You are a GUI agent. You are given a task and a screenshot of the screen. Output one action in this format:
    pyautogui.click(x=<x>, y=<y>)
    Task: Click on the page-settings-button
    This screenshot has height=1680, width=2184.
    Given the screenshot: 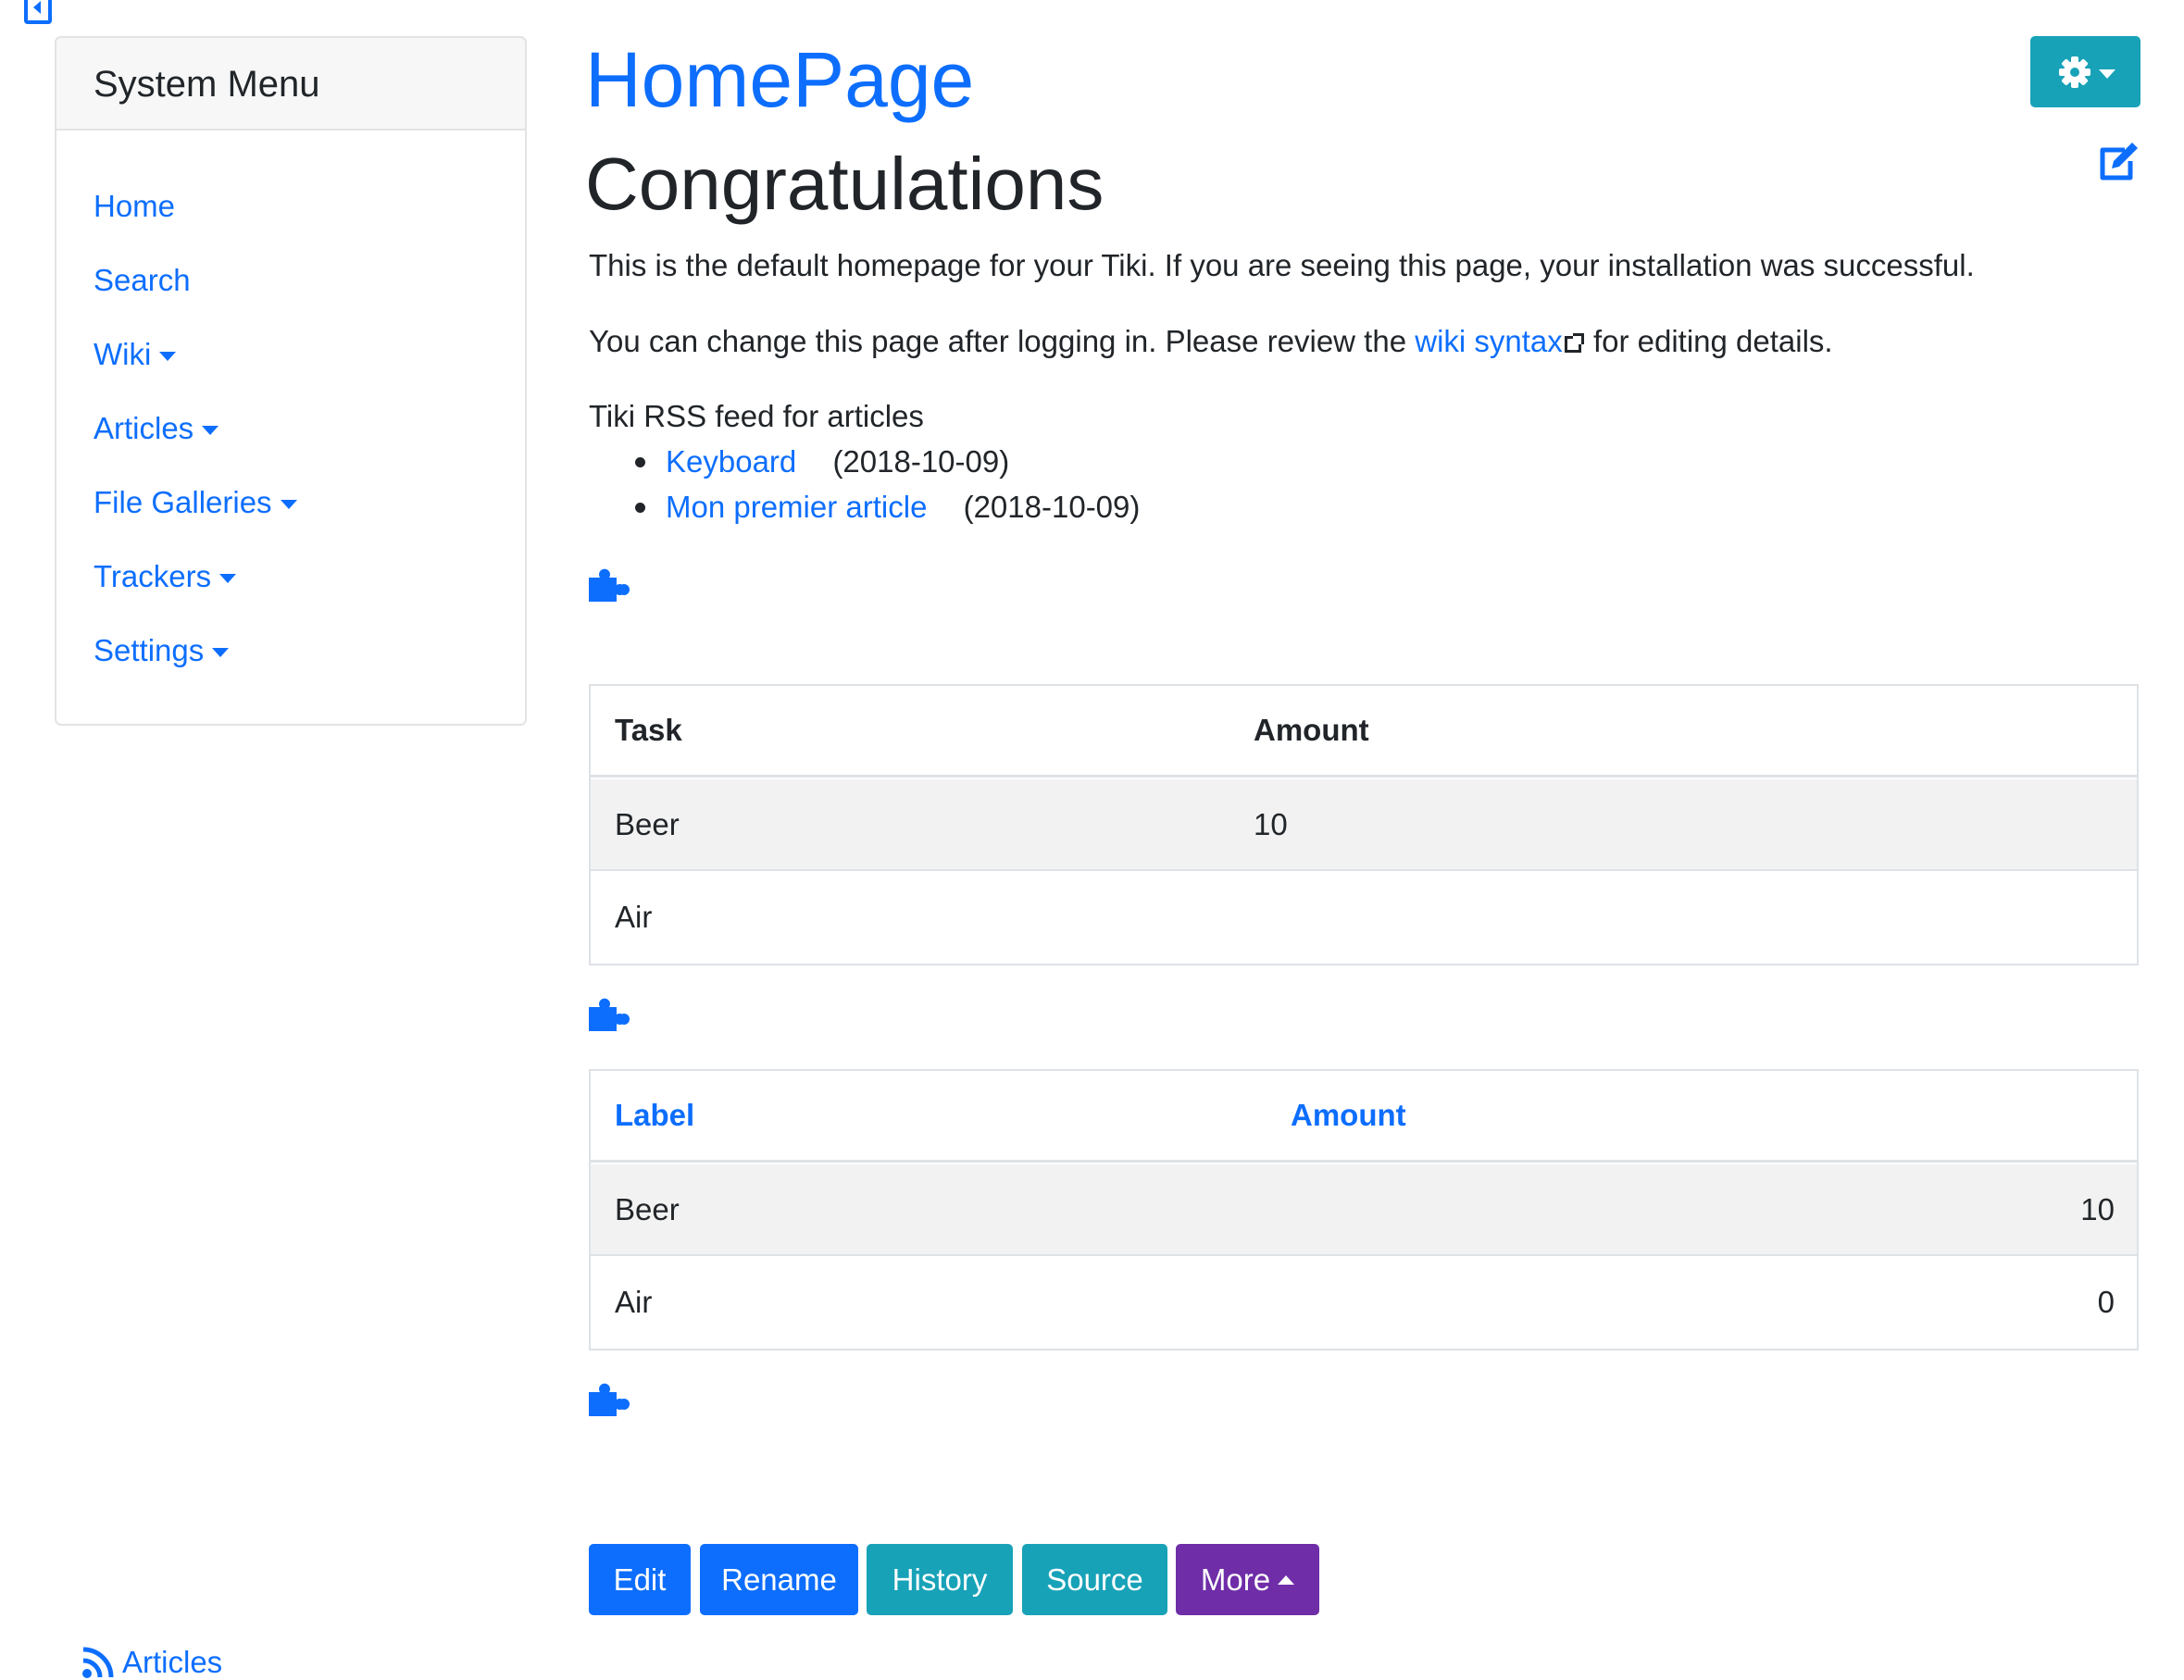 What is the action you would take?
    pyautogui.click(x=2085, y=71)
    